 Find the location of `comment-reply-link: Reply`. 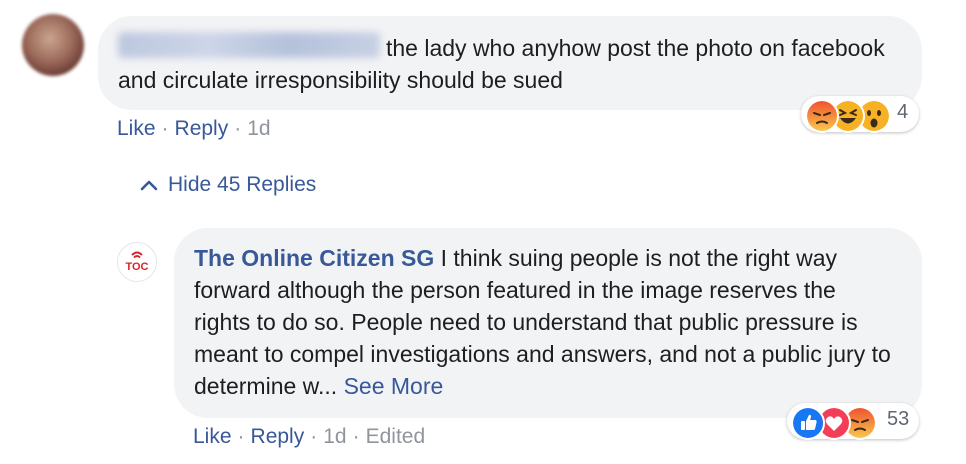

comment-reply-link: Reply is located at coordinates (202, 128).